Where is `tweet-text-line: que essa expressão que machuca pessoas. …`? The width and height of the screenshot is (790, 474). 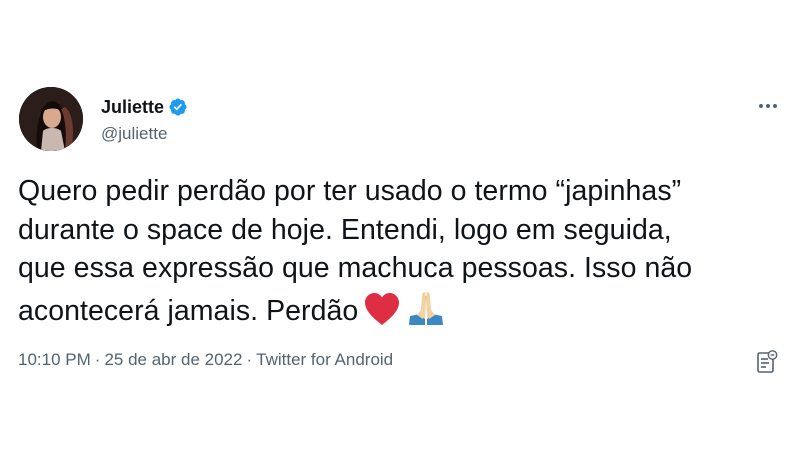 tweet-text-line: que essa expressão que machuca pessoas. … is located at coordinates (355, 268).